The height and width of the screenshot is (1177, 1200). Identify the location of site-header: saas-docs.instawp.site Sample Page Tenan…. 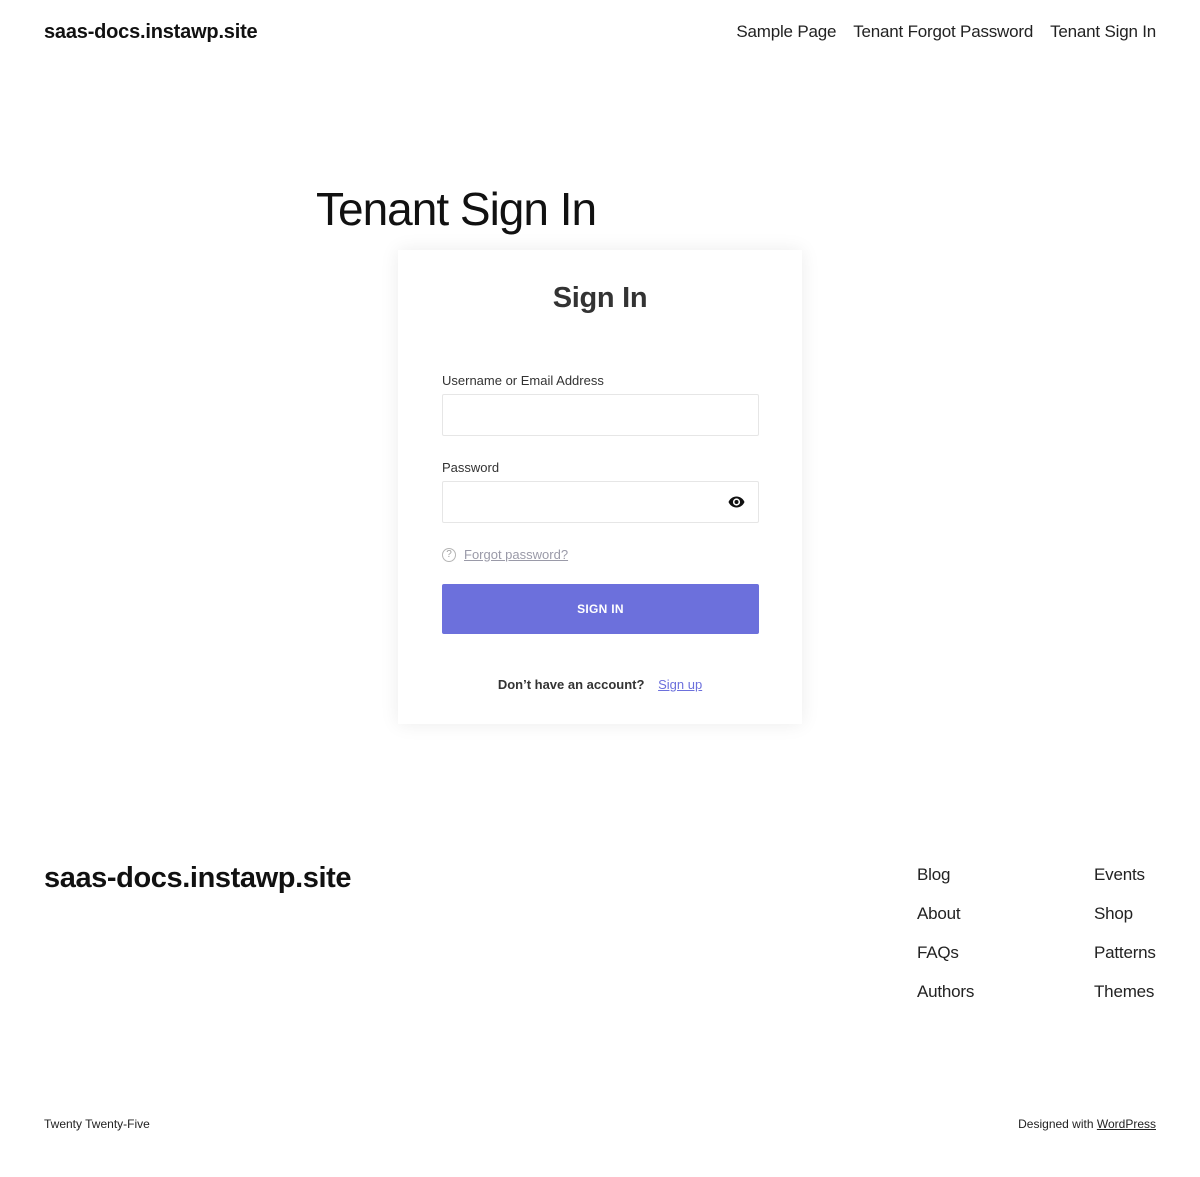
(600, 32).